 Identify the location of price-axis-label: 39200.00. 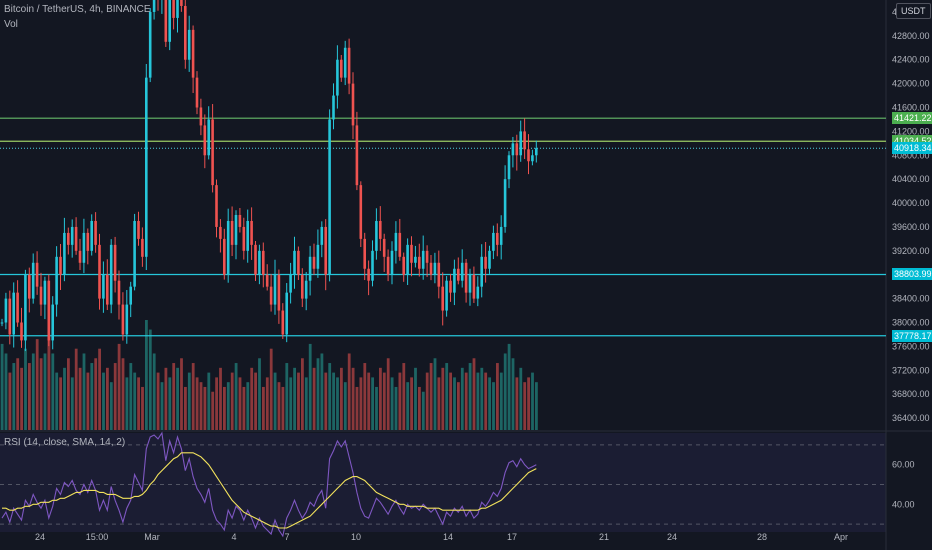
(911, 251).